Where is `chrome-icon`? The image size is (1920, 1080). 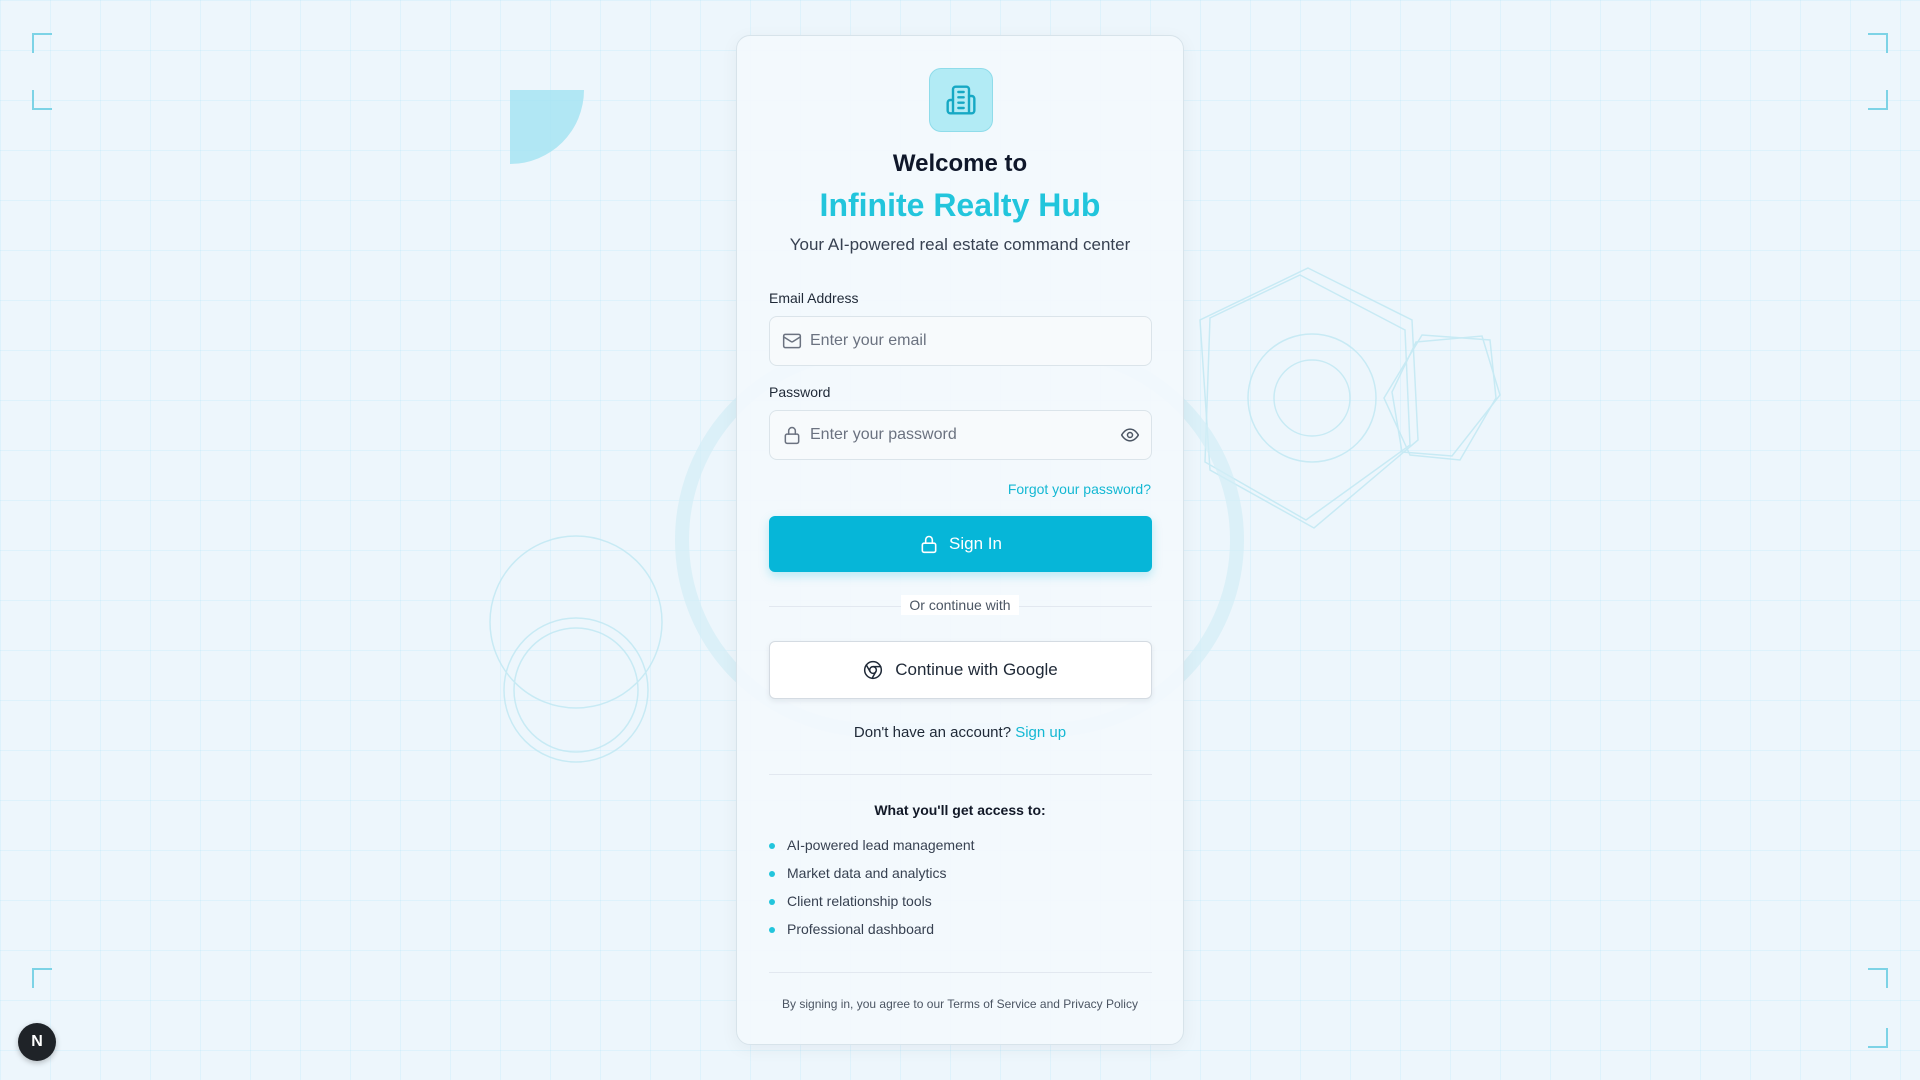
chrome-icon is located at coordinates (873, 670).